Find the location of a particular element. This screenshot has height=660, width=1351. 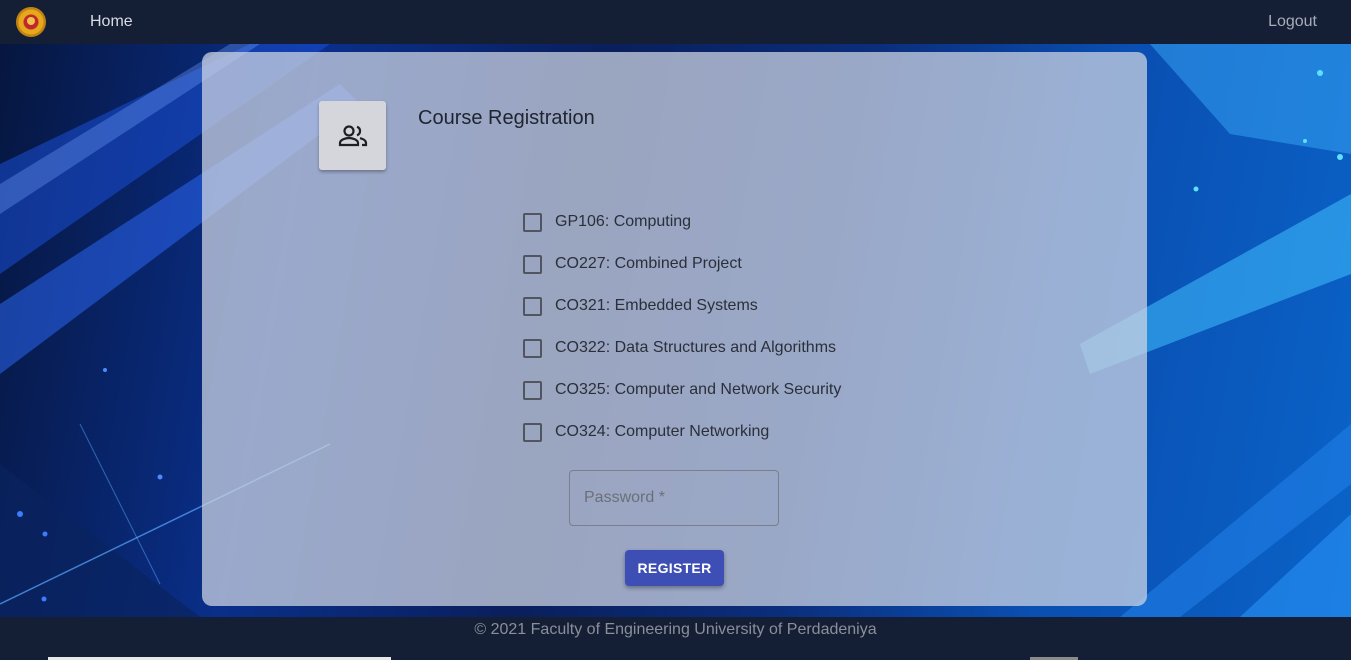

page-title: Course Registration is located at coordinates (506, 118).